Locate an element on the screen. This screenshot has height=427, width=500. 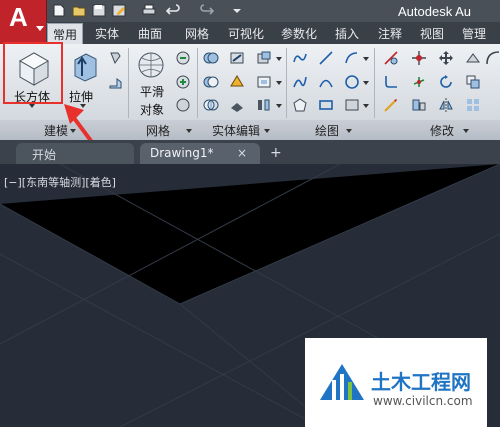
arc-3point-icon is located at coordinates (352, 58).